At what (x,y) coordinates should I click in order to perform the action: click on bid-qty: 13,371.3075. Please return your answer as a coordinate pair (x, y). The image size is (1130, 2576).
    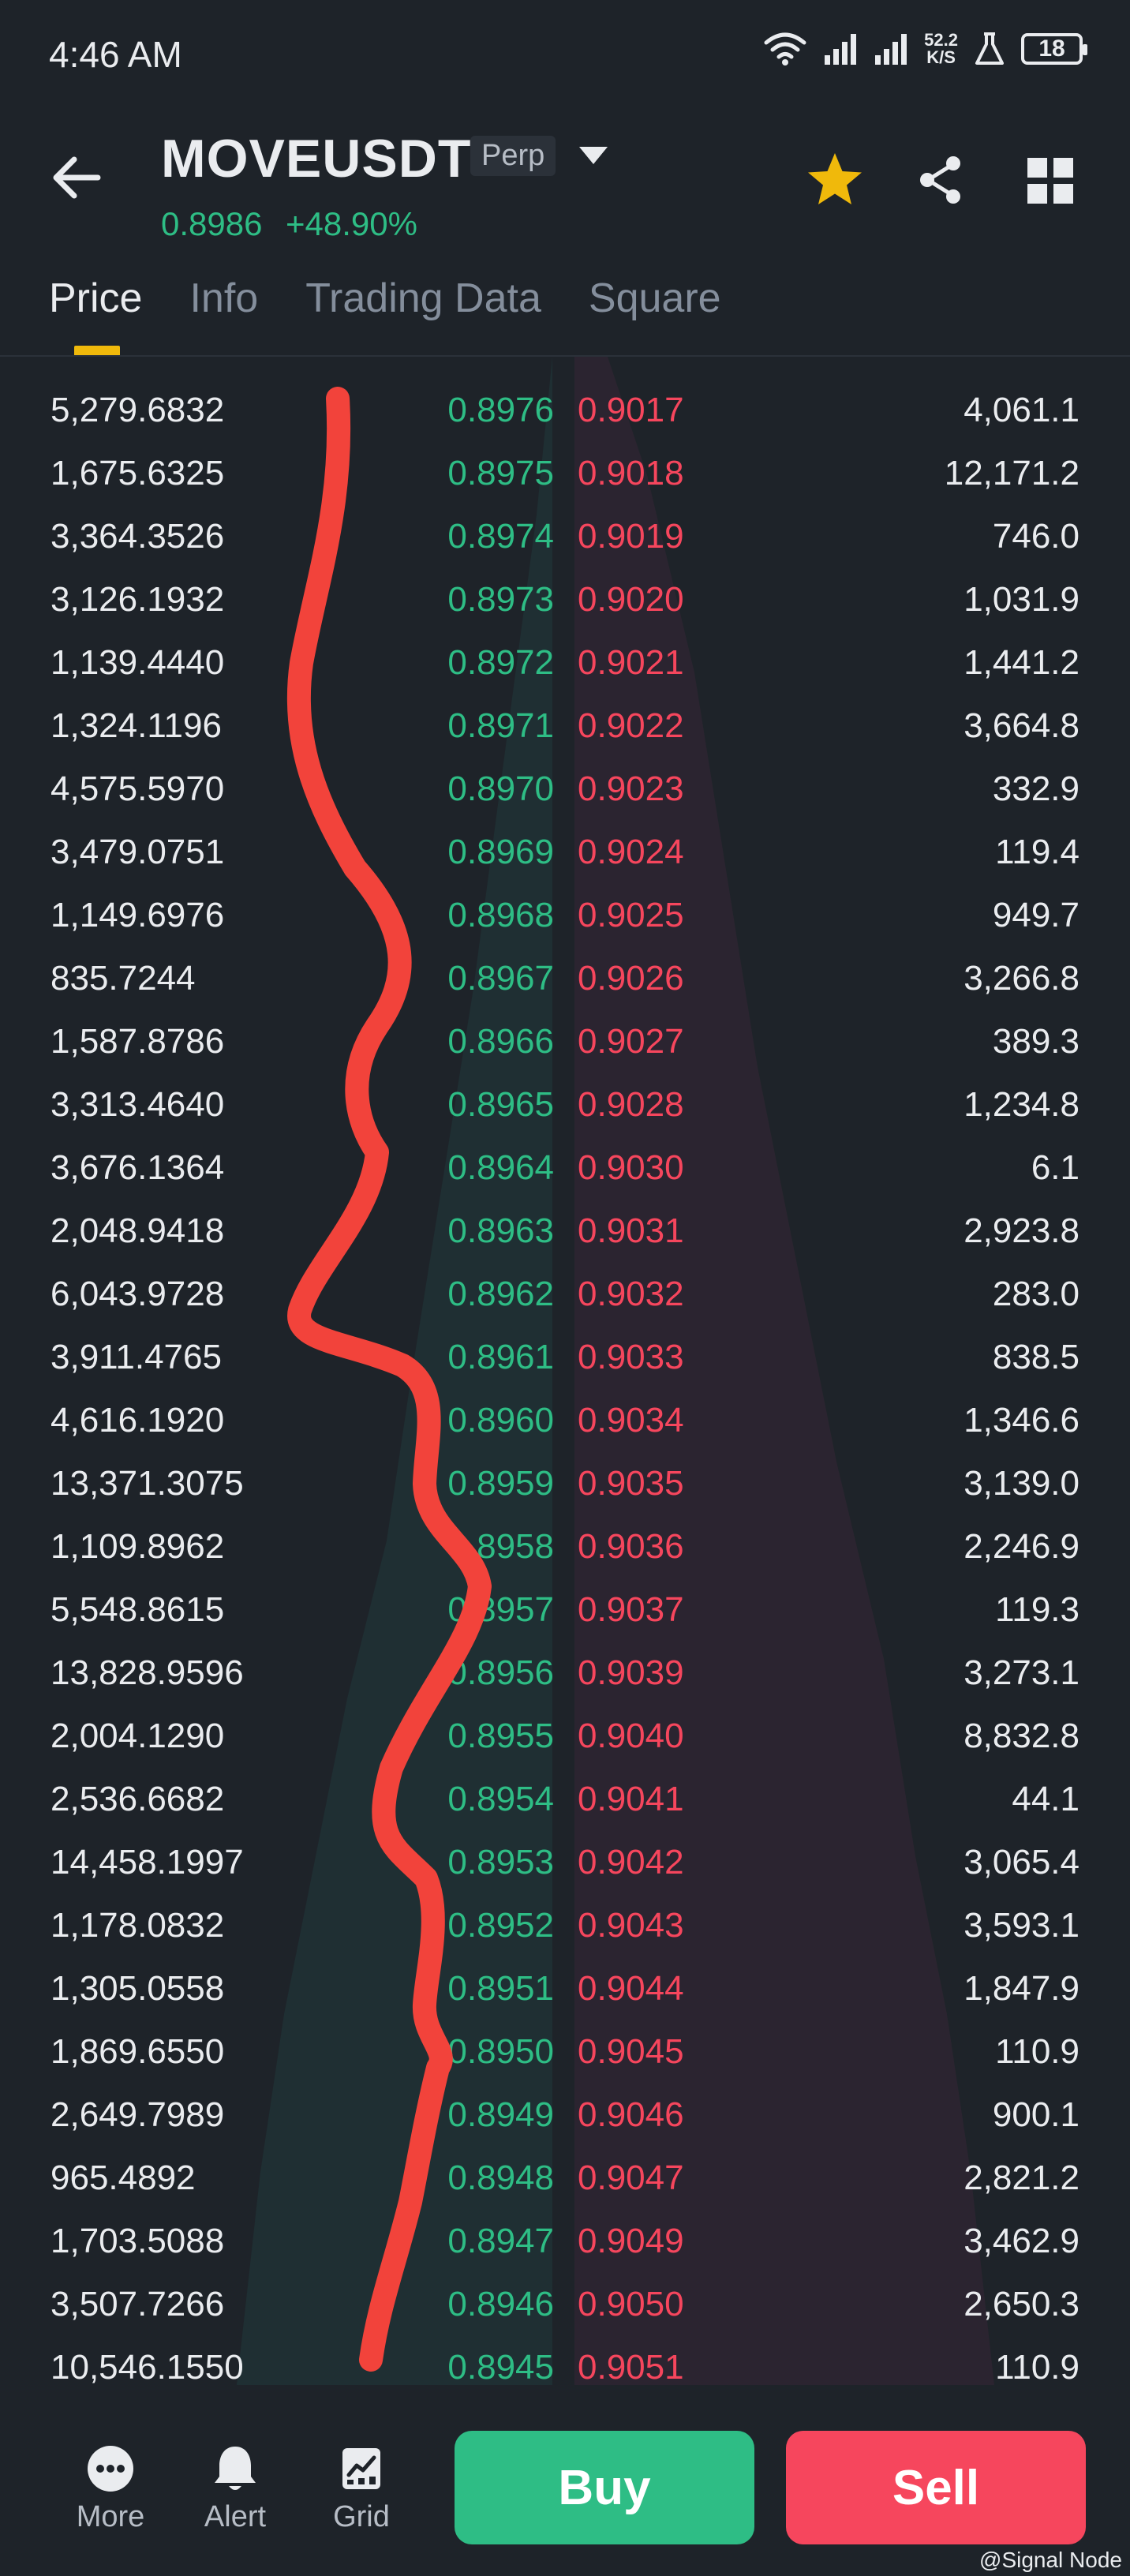
    Looking at the image, I should click on (147, 1483).